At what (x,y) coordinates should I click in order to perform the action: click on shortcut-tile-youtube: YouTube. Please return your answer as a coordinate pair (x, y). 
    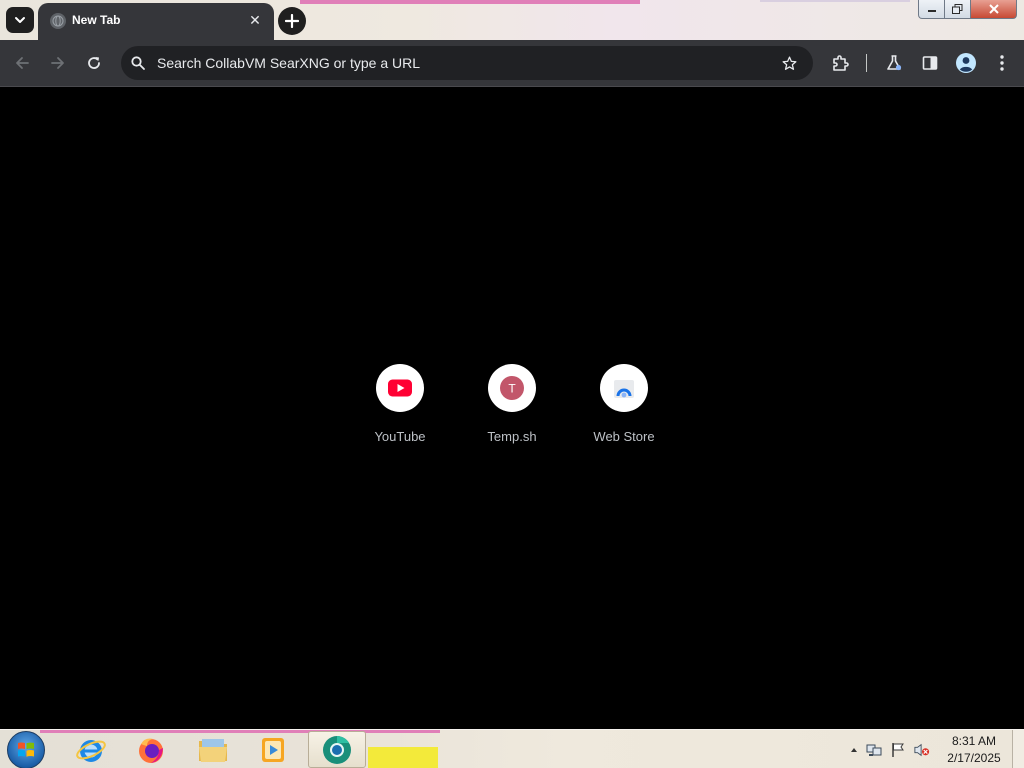
    Looking at the image, I should click on (400, 408).